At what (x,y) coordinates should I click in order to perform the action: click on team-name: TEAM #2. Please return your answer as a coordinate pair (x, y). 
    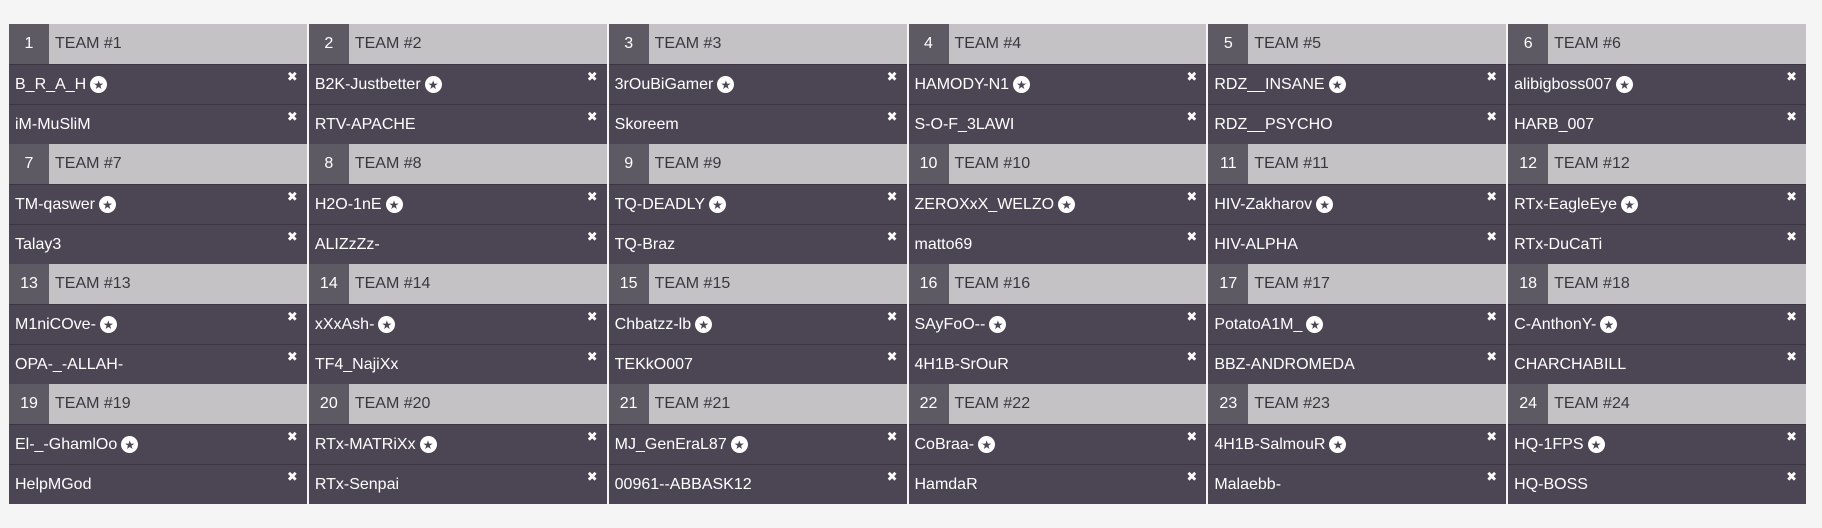
    Looking at the image, I should click on (388, 43).